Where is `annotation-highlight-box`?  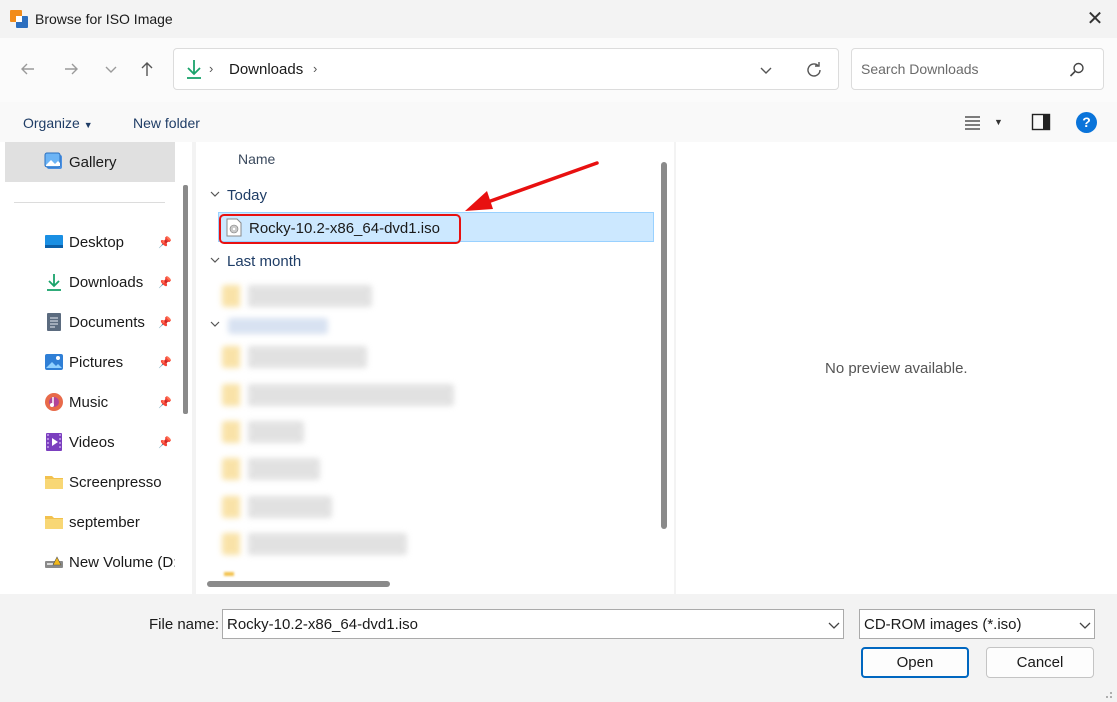 annotation-highlight-box is located at coordinates (340, 229).